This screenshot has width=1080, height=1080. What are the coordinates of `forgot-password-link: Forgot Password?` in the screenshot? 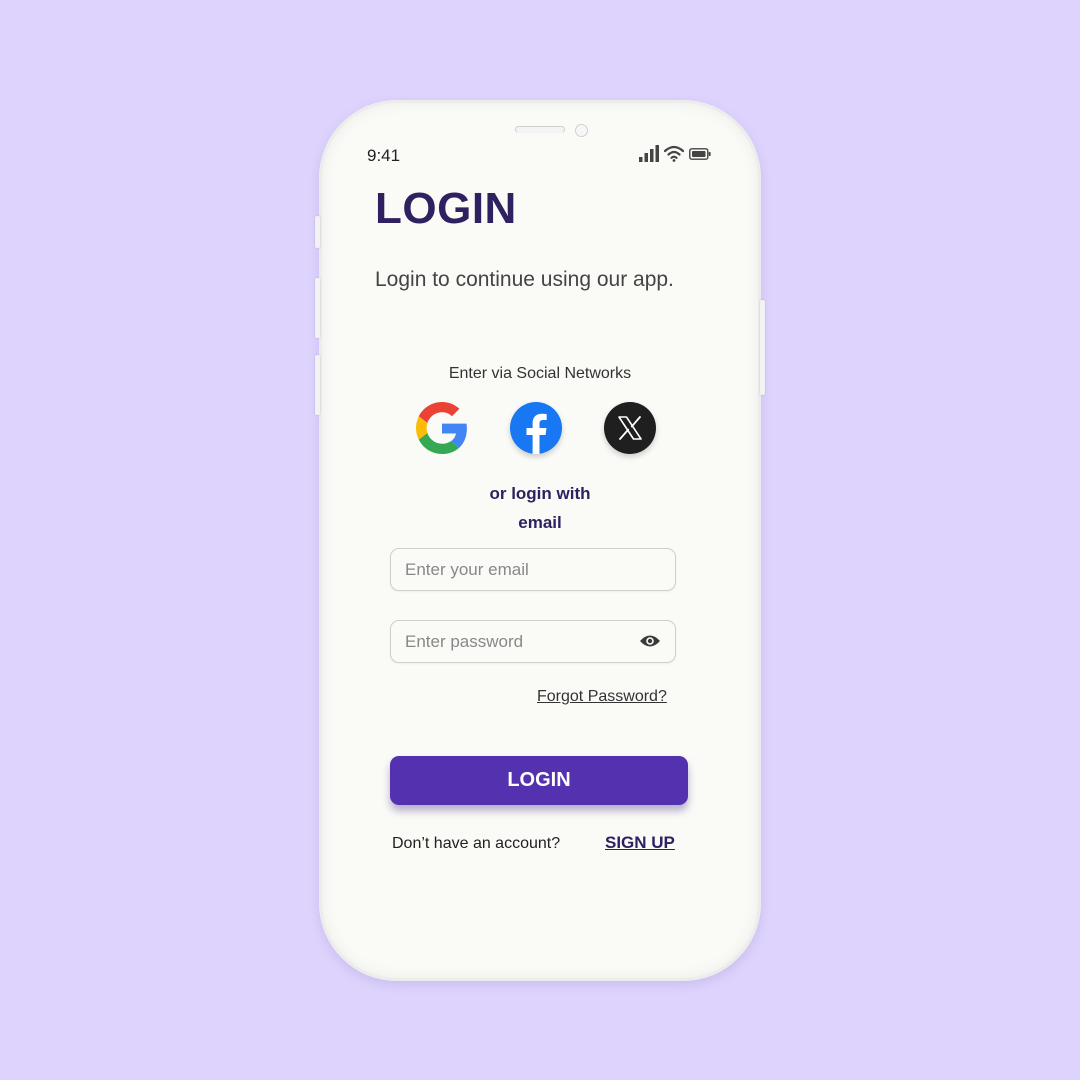 It's located at (602, 697).